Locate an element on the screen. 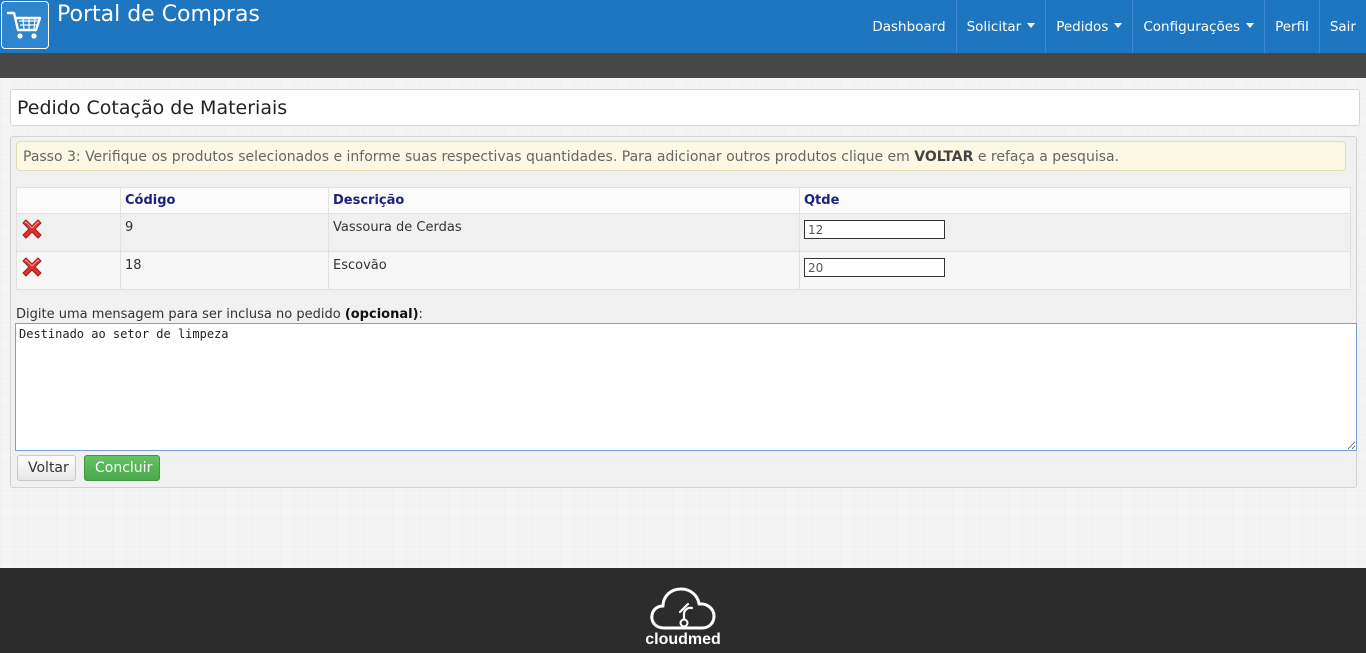 The image size is (1366, 653). nav-configuracoes-label: Configurações is located at coordinates (1192, 26).